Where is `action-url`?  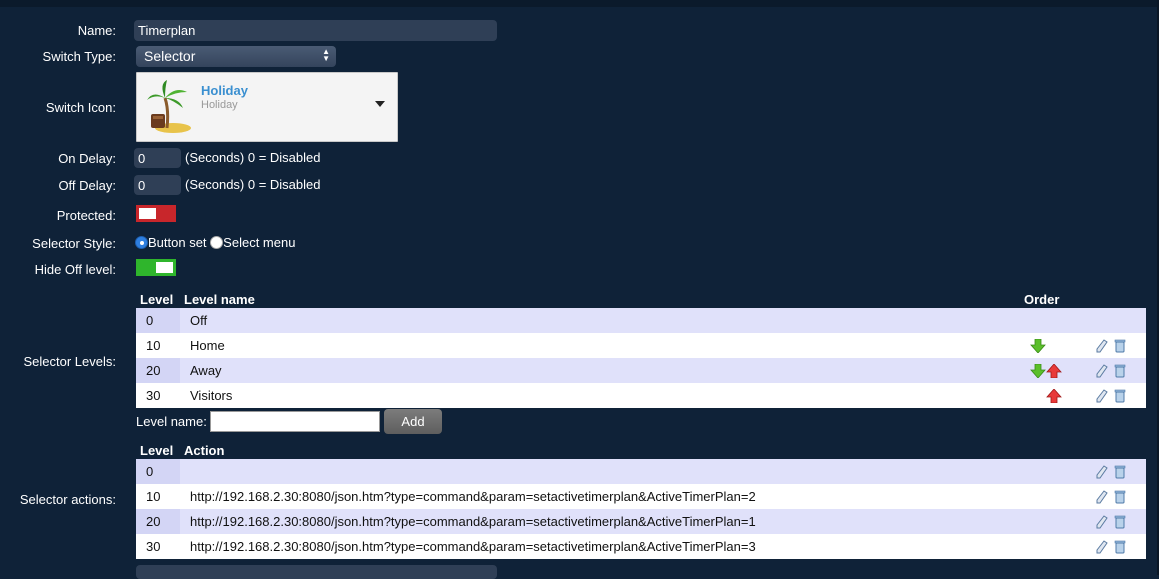
action-url is located at coordinates (629, 471).